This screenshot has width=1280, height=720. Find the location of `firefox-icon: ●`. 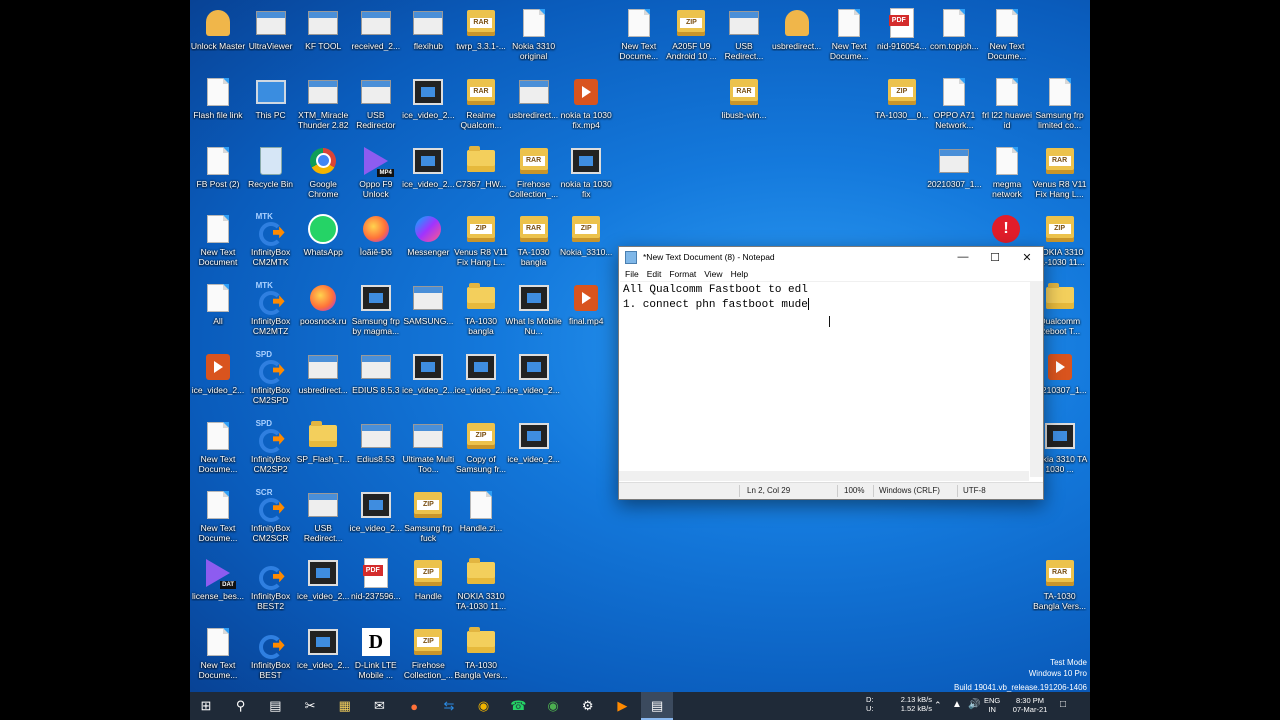

firefox-icon: ● is located at coordinates (414, 706).